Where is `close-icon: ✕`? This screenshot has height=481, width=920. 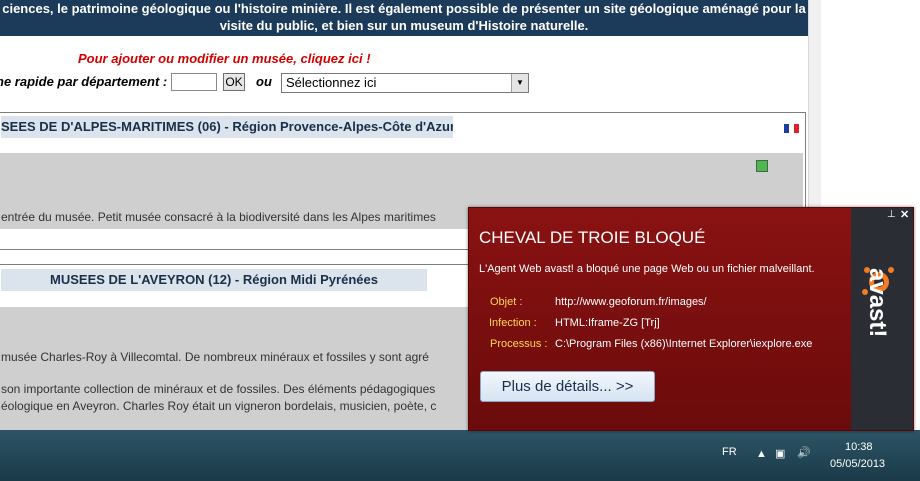 close-icon: ✕ is located at coordinates (904, 214).